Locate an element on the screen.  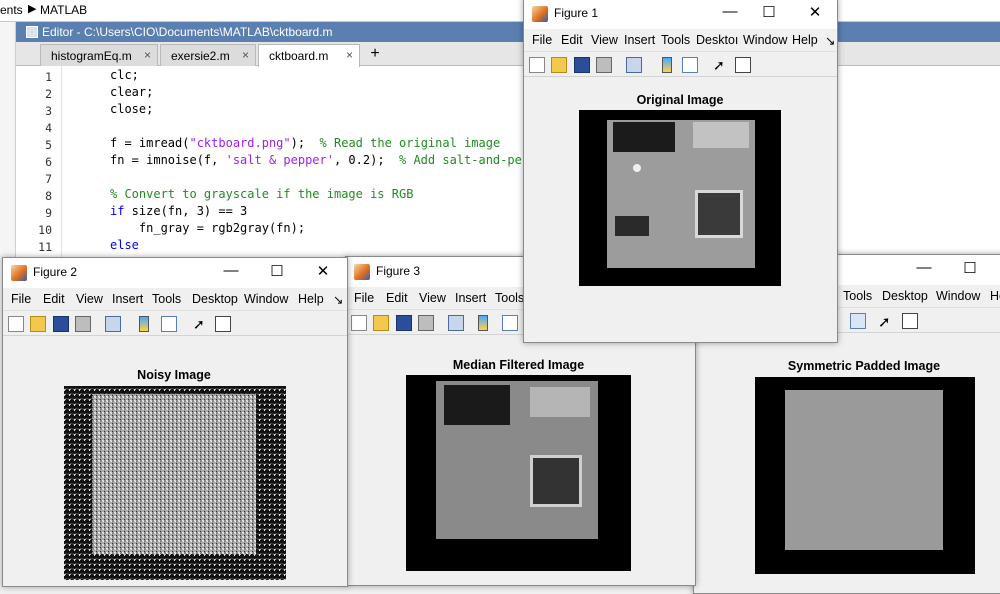
code-text: clear; is located at coordinates (132, 92).